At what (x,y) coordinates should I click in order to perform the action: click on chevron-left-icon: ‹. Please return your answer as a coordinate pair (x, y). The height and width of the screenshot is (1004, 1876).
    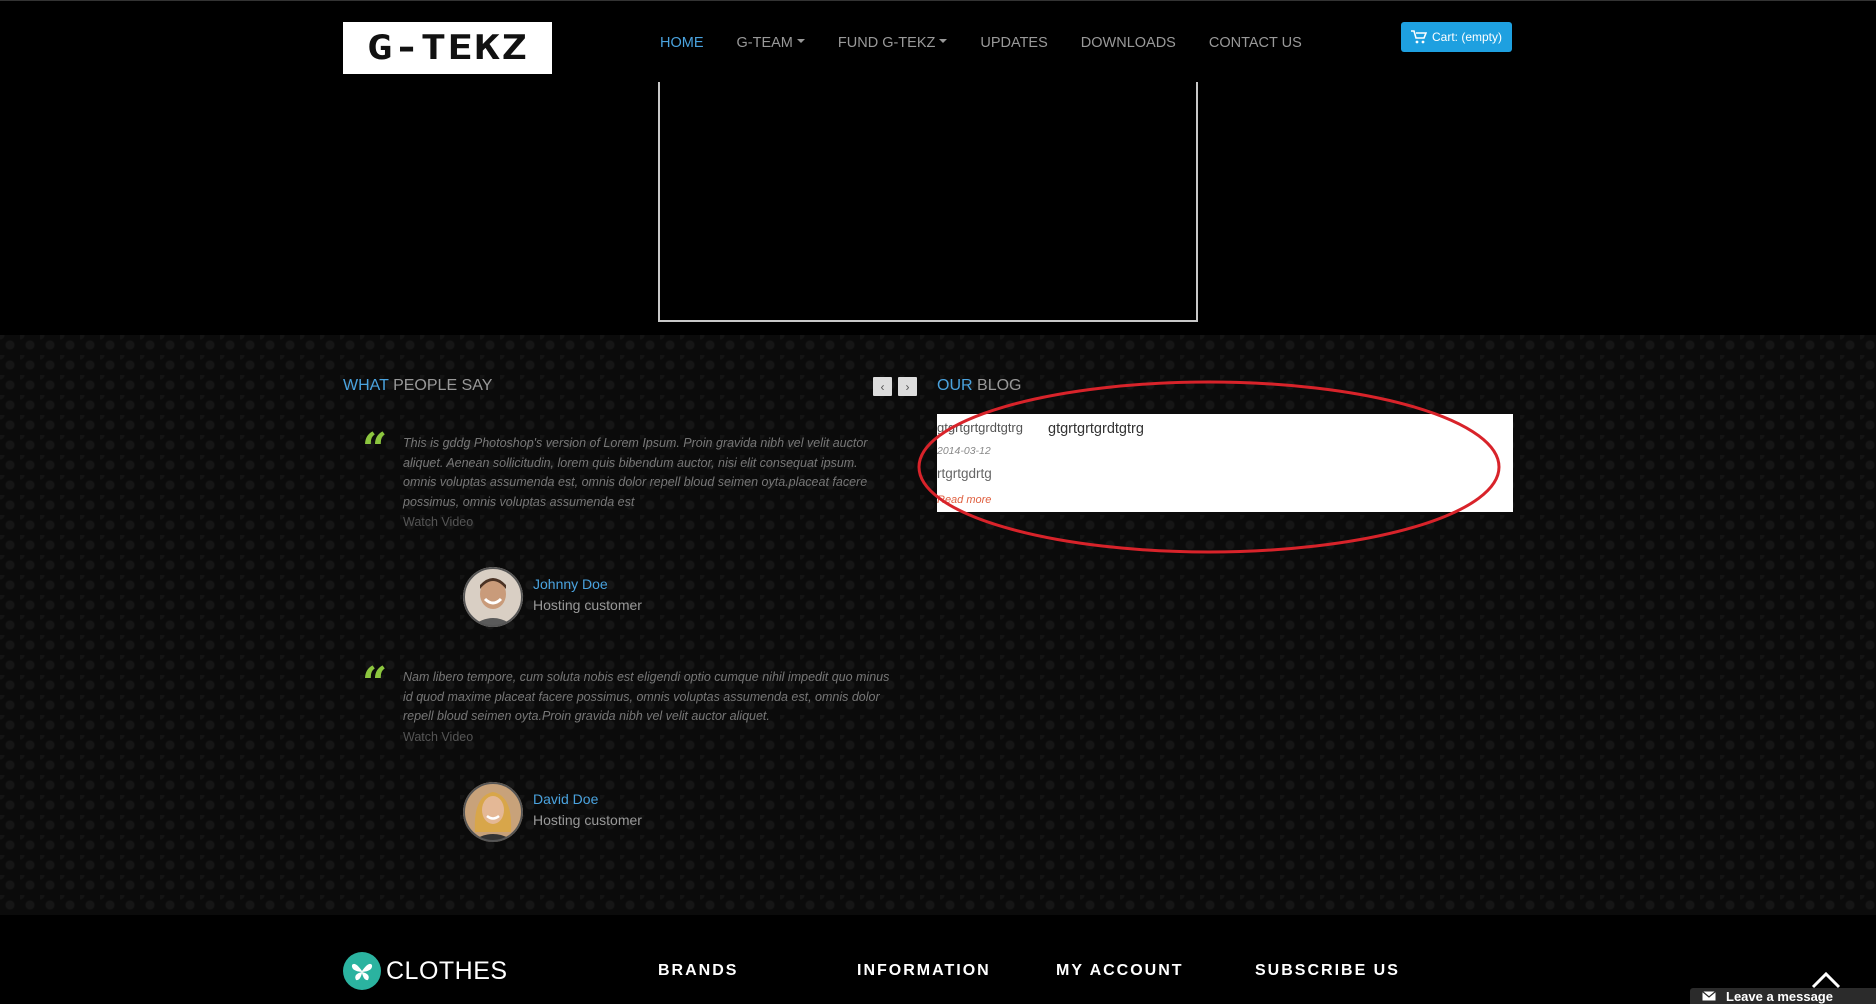
    Looking at the image, I should click on (882, 386).